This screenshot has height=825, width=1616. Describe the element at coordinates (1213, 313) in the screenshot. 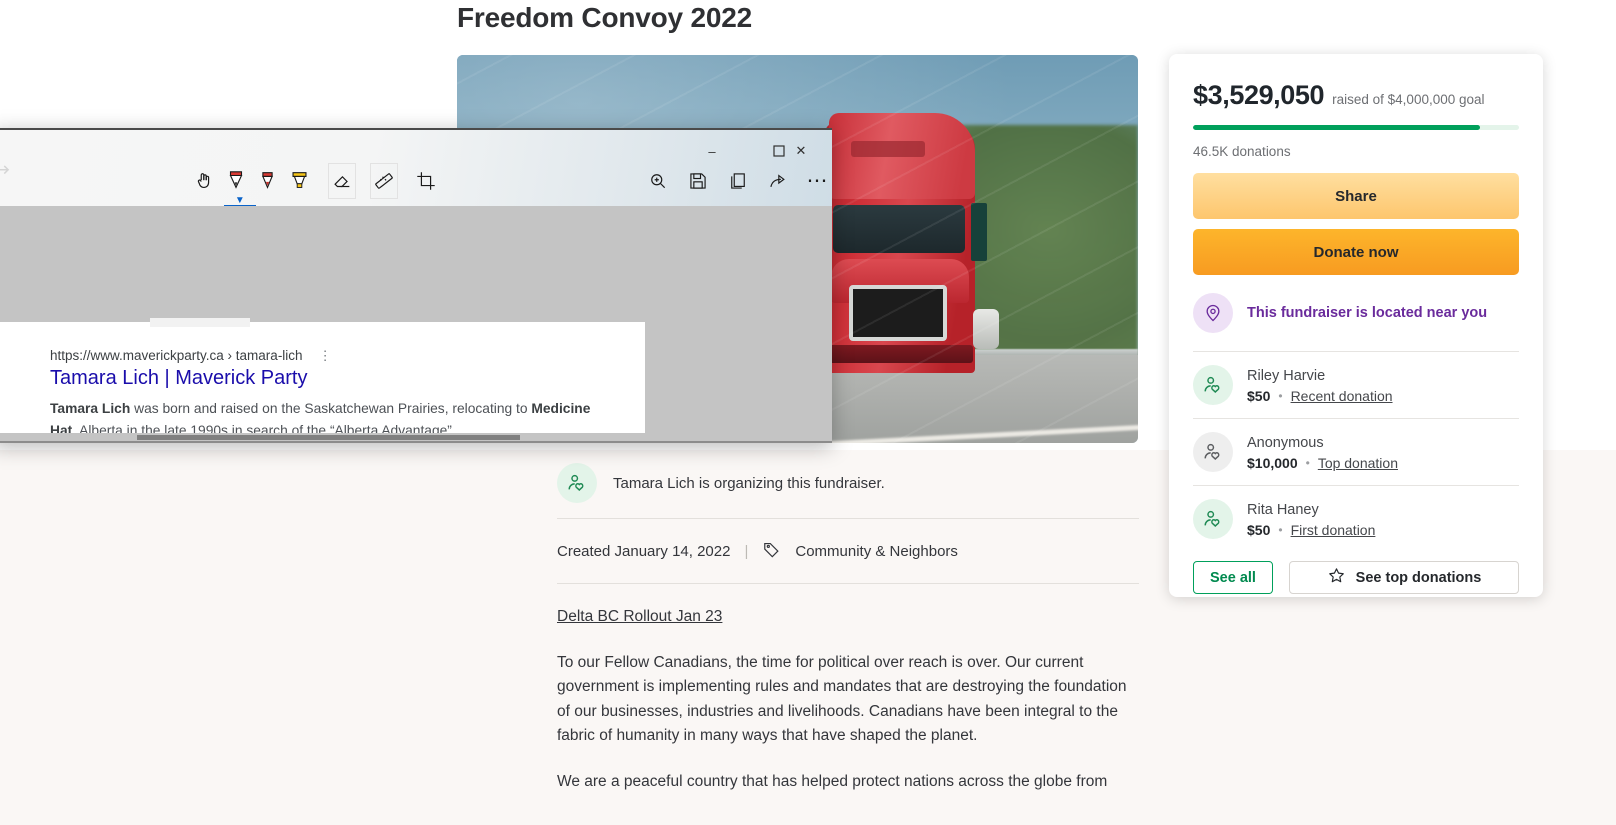

I see `location-pin-icon` at that location.